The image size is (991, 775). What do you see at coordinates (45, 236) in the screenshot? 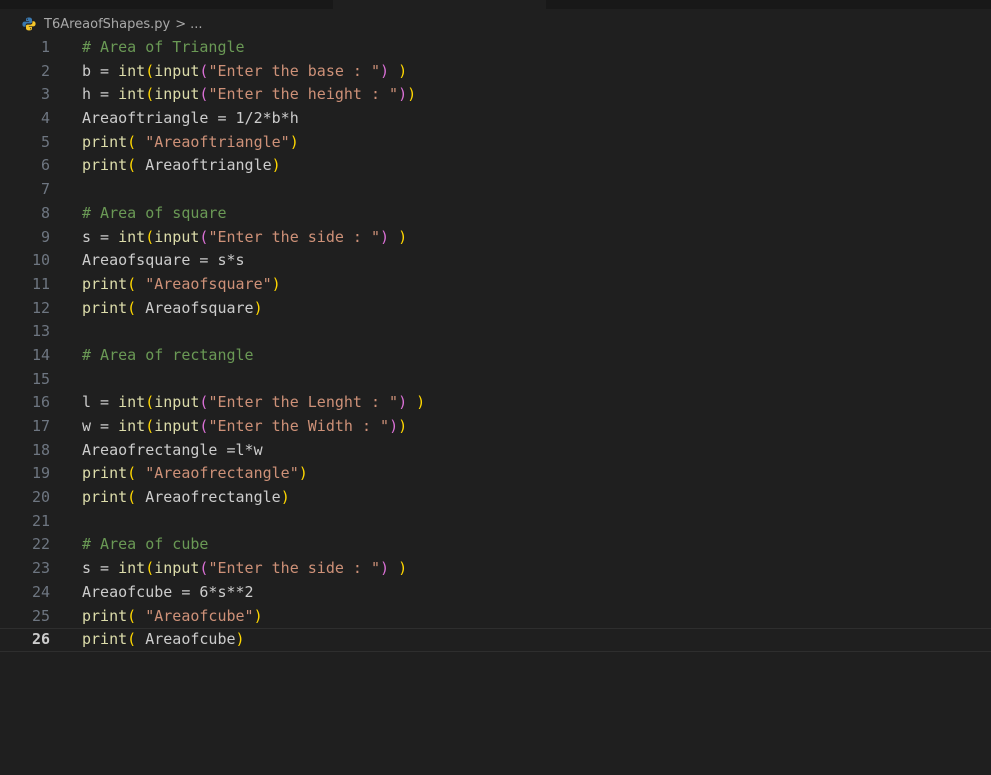
I see `line-number: 9` at bounding box center [45, 236].